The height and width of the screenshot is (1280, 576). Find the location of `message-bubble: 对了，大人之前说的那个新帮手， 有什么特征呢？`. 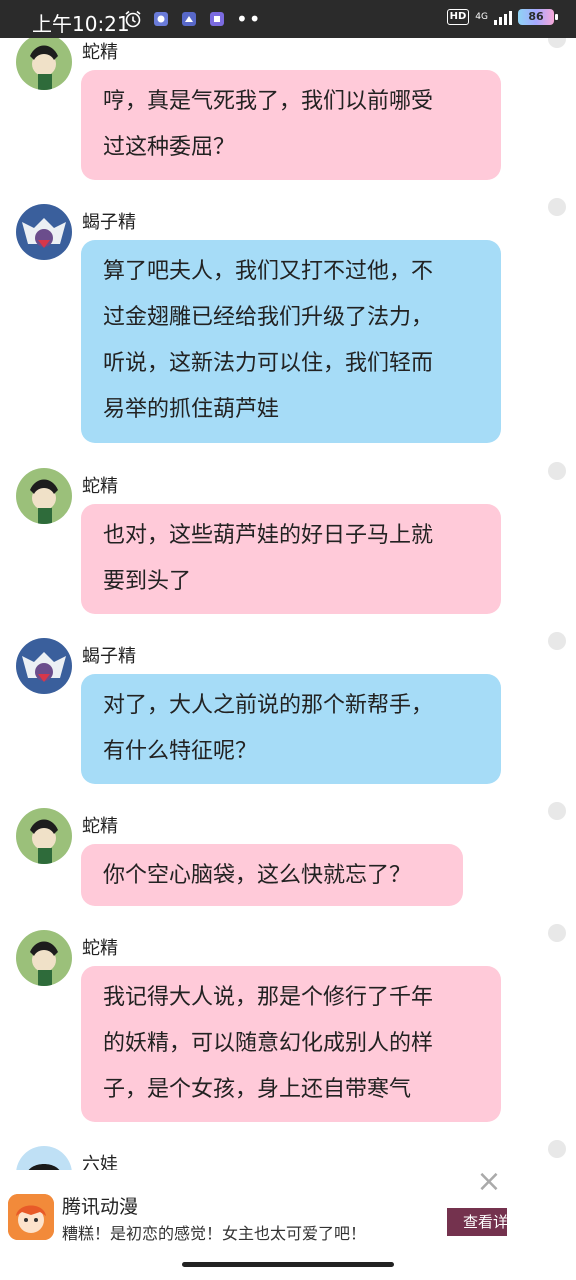

message-bubble: 对了，大人之前说的那个新帮手， 有什么特征呢？ is located at coordinates (291, 729).